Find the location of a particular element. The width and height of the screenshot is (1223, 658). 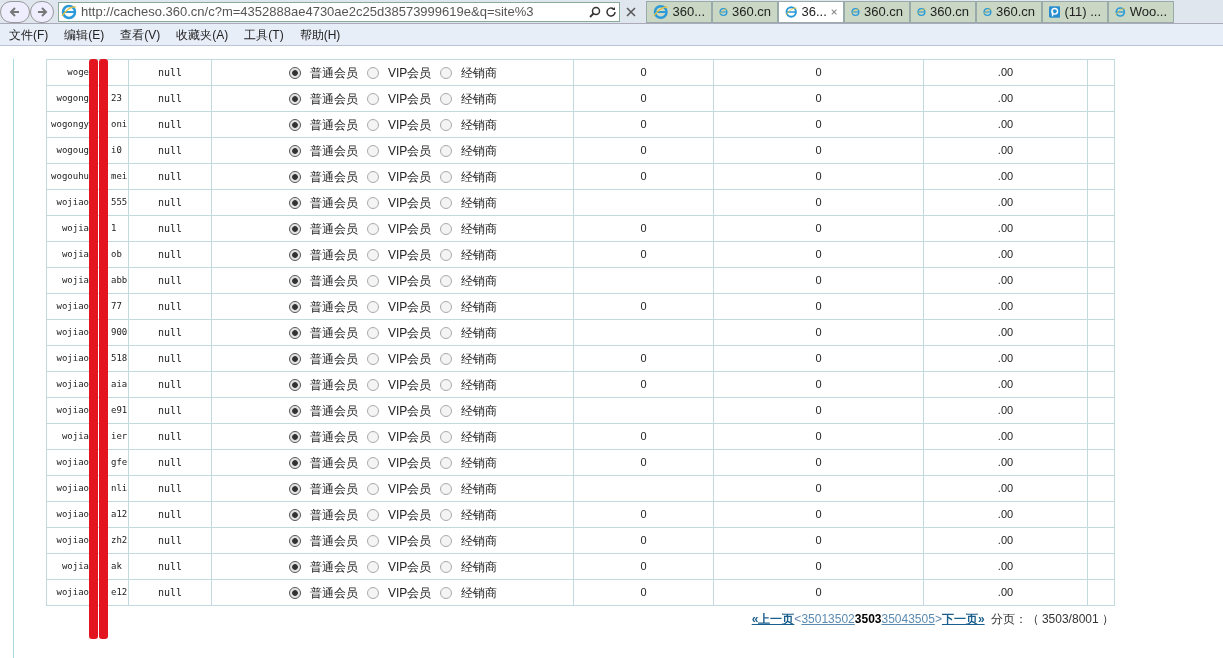

menu-item: 文件(F) is located at coordinates (29, 34).